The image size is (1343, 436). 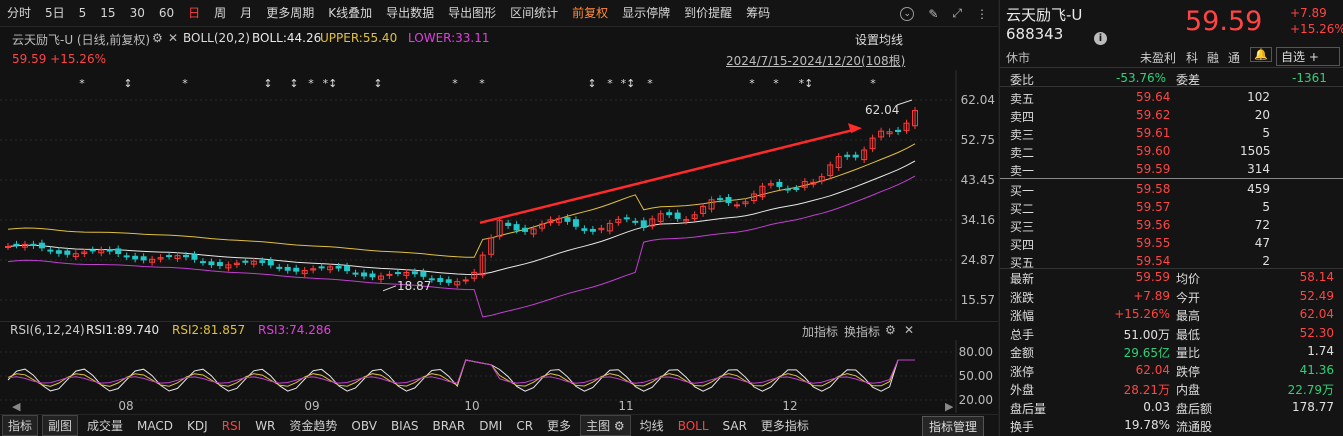 What do you see at coordinates (1171, 169) in the screenshot?
I see `orderbook-row: 卖一 59.59 314` at bounding box center [1171, 169].